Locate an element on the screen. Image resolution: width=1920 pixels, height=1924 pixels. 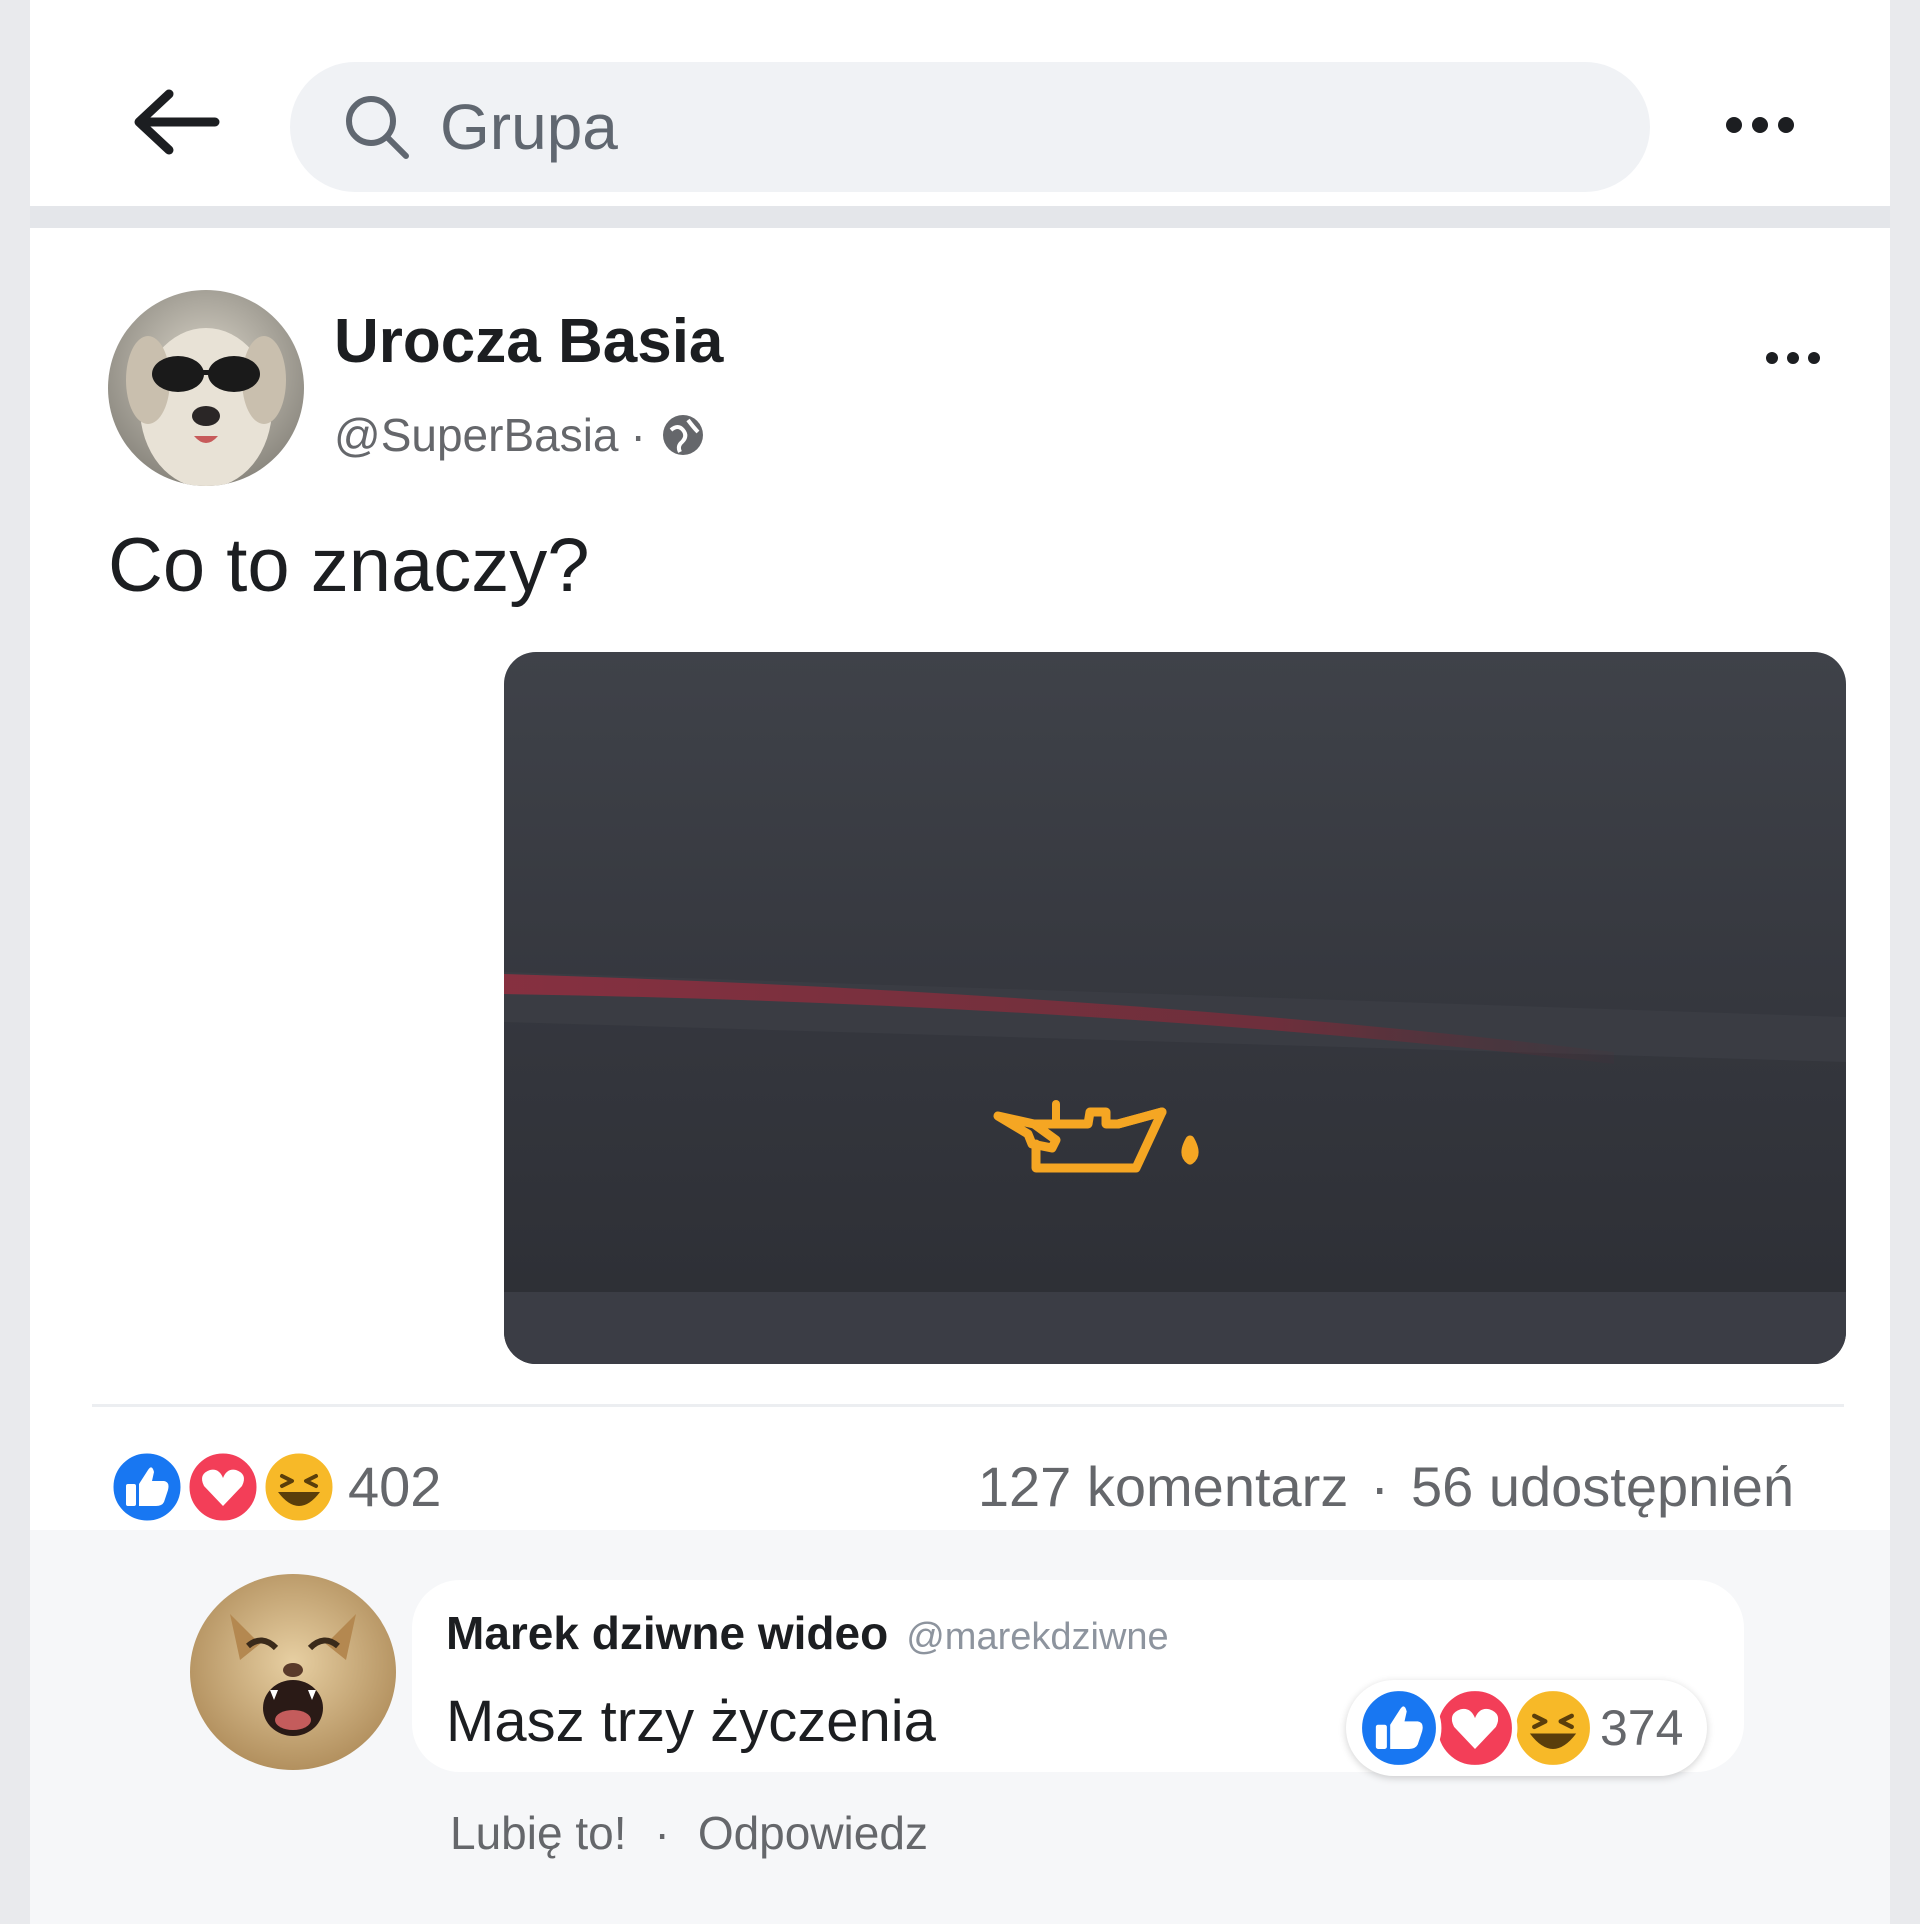
comment-header: Marek dziwne wideo @marekdziwne is located at coordinates (807, 1633).